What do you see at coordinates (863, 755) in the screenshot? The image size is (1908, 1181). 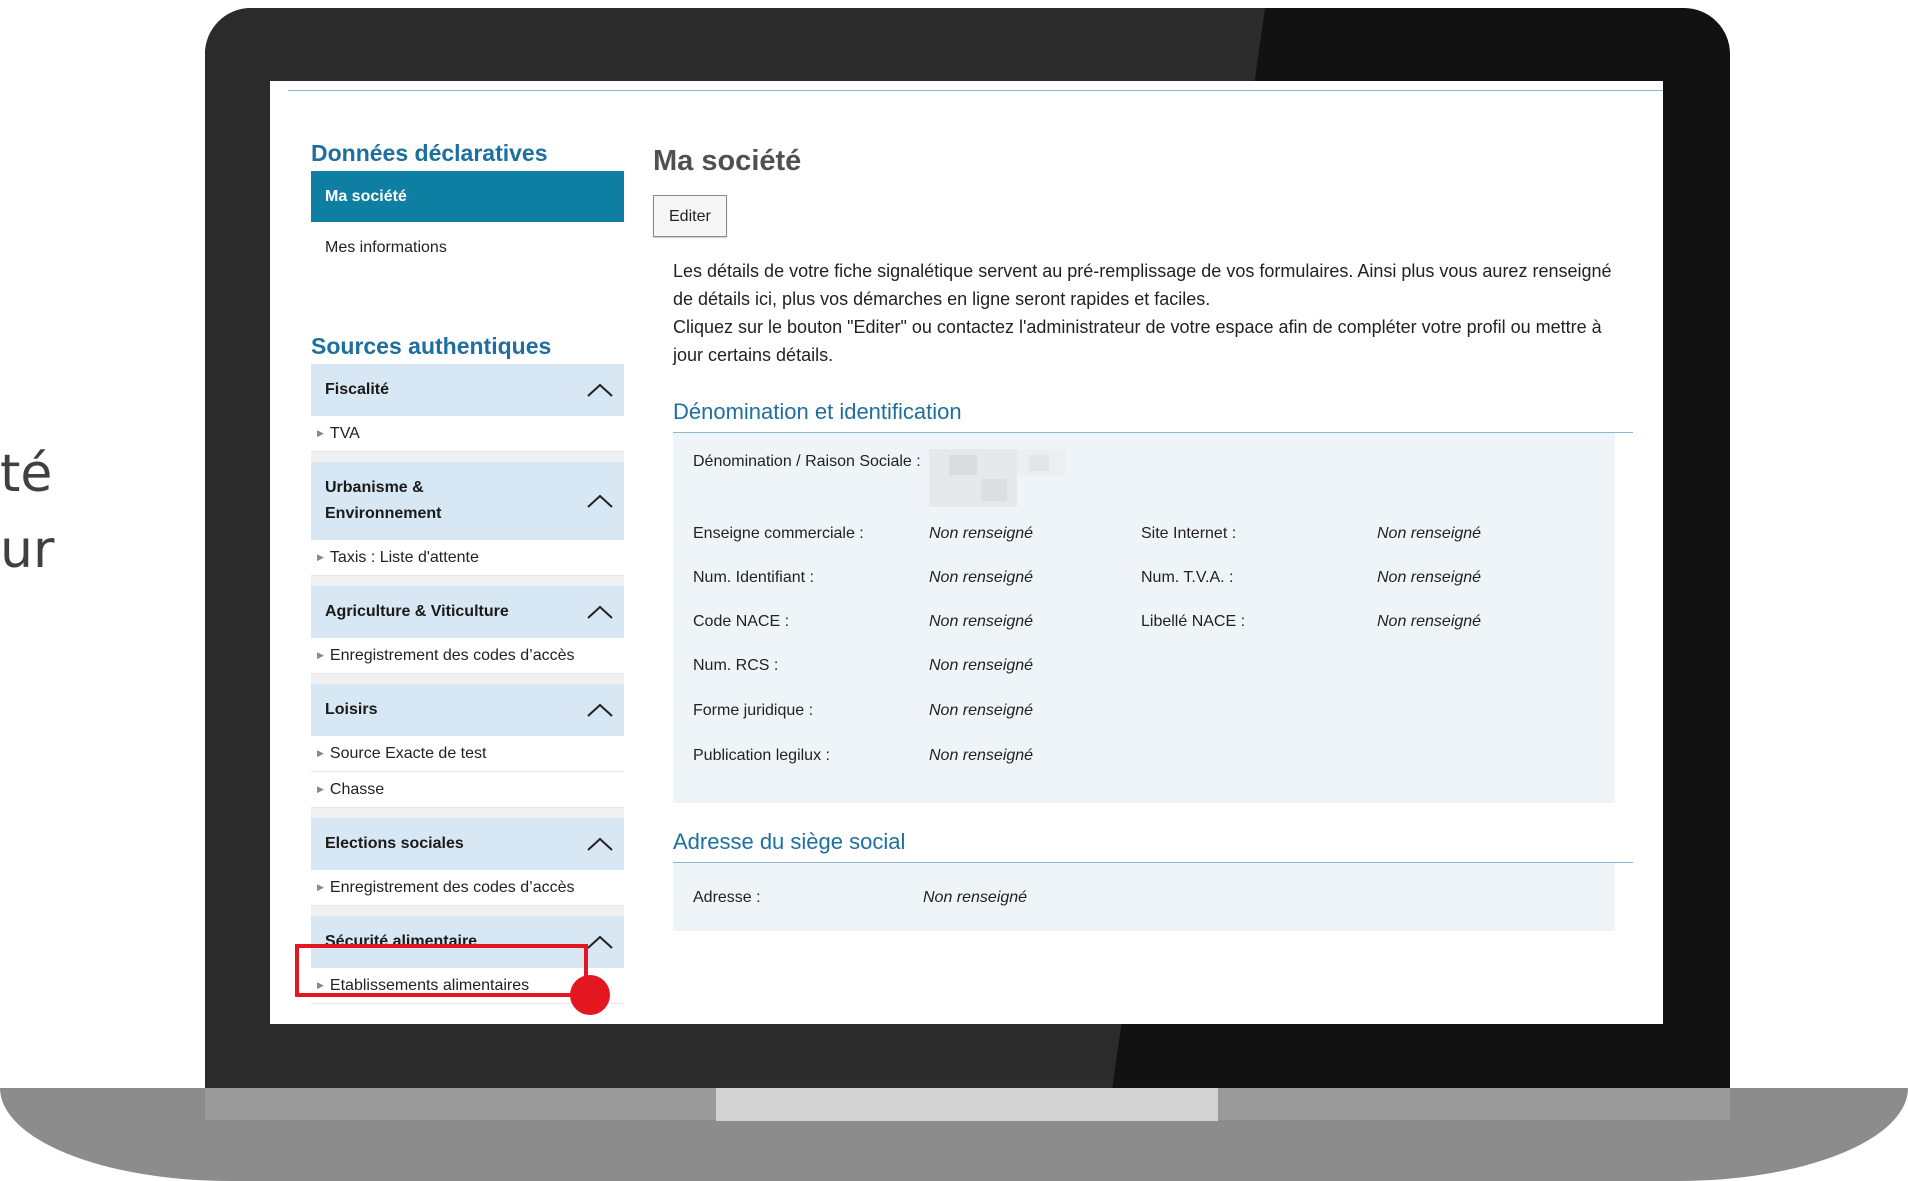 I see `info-row-legilux: Publication legilux : Non renseigné` at bounding box center [863, 755].